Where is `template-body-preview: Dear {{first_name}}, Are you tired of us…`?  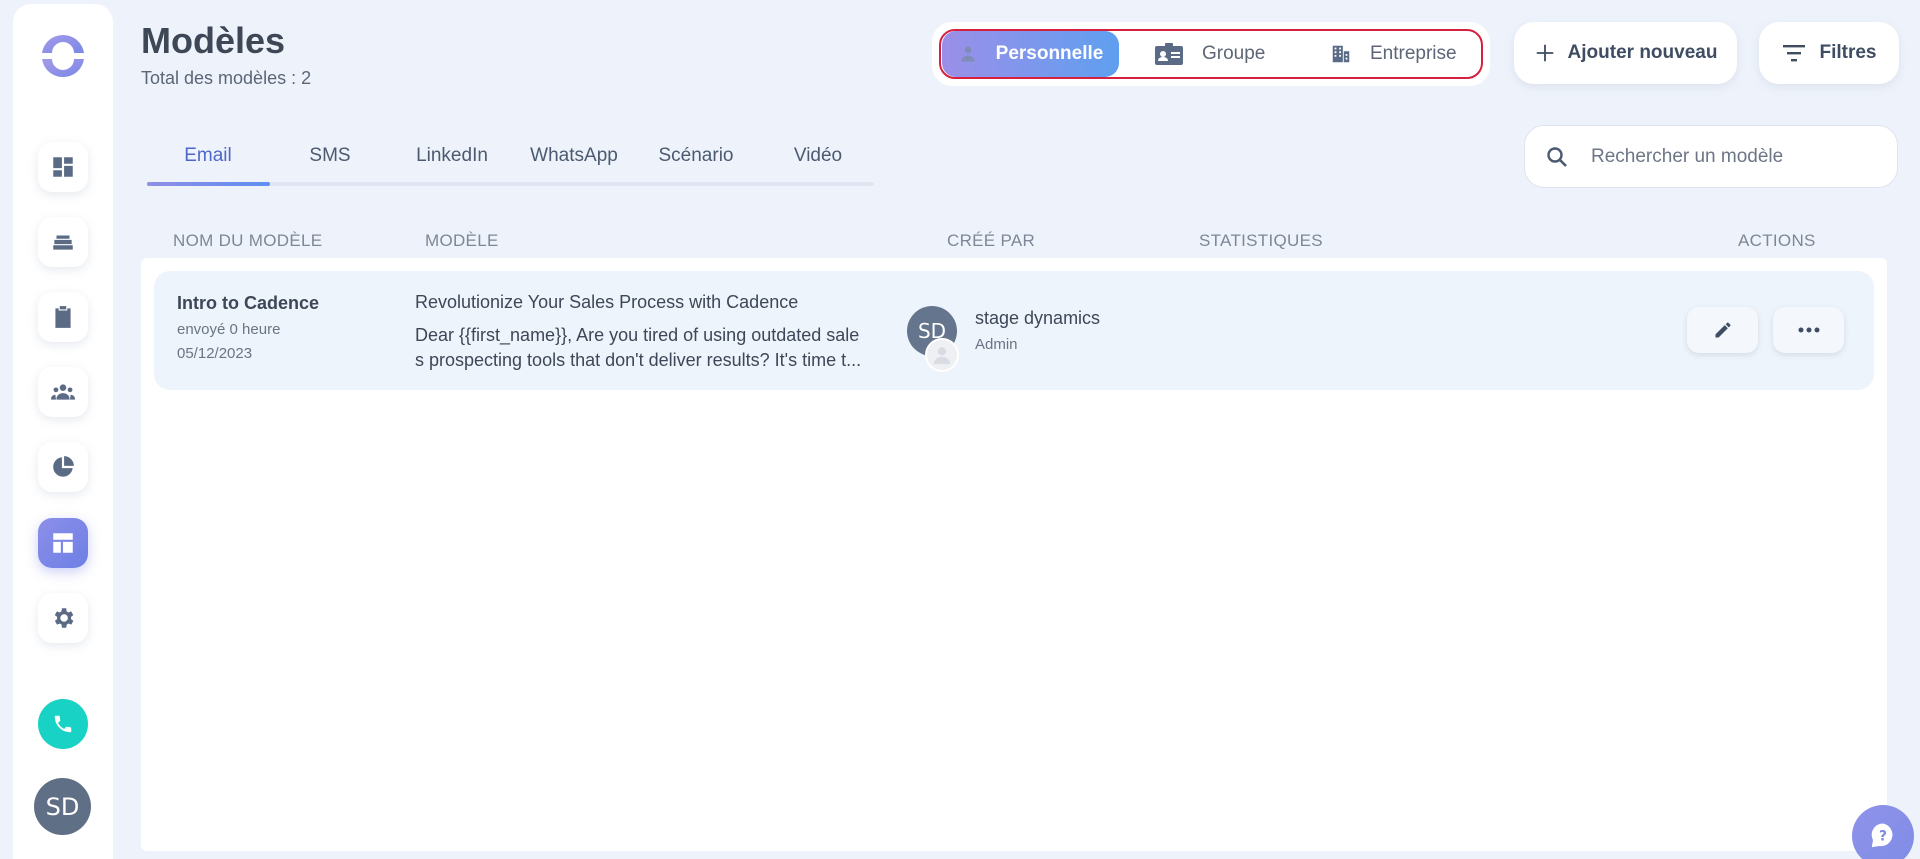 template-body-preview: Dear {{first_name}}, Are you tired of us… is located at coordinates (650, 348).